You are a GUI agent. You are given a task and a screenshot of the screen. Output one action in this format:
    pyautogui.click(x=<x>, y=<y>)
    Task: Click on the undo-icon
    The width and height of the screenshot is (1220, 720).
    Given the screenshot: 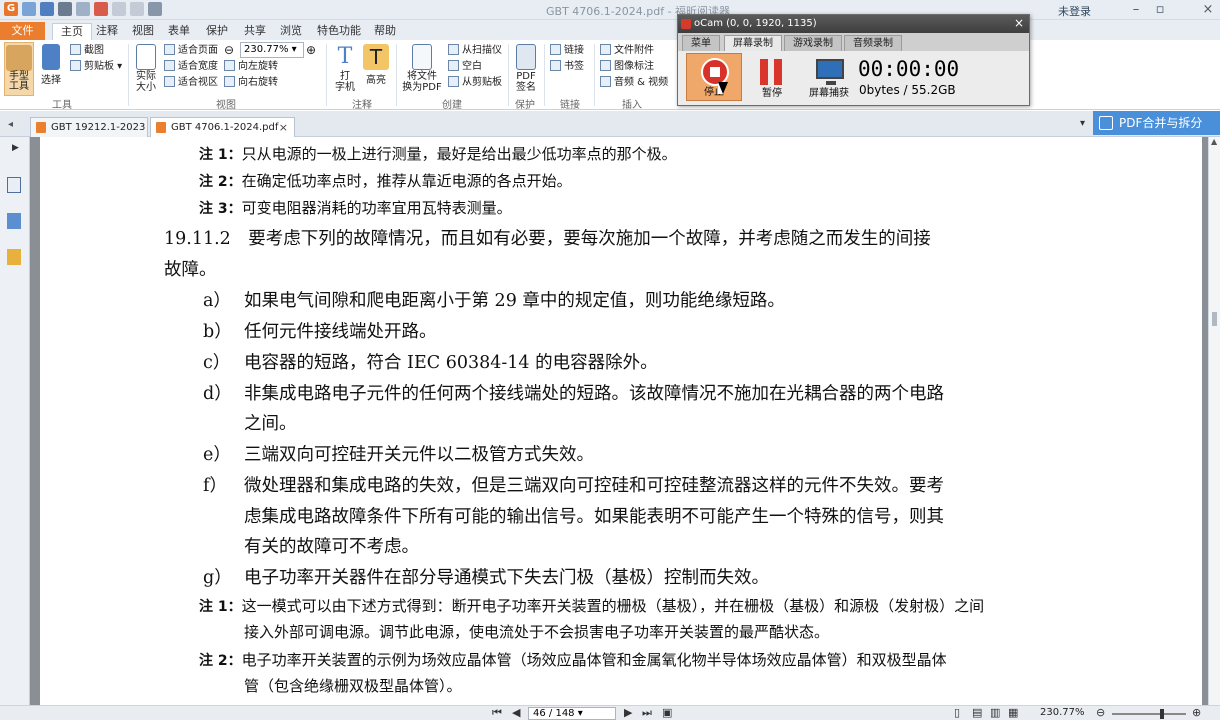 What is the action you would take?
    pyautogui.click(x=119, y=9)
    